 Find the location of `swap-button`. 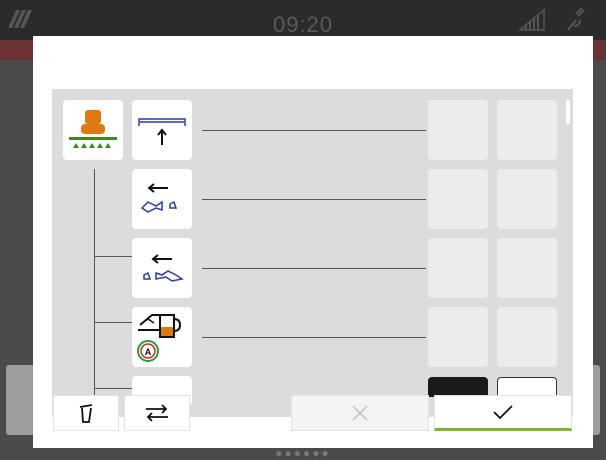

swap-button is located at coordinates (157, 413).